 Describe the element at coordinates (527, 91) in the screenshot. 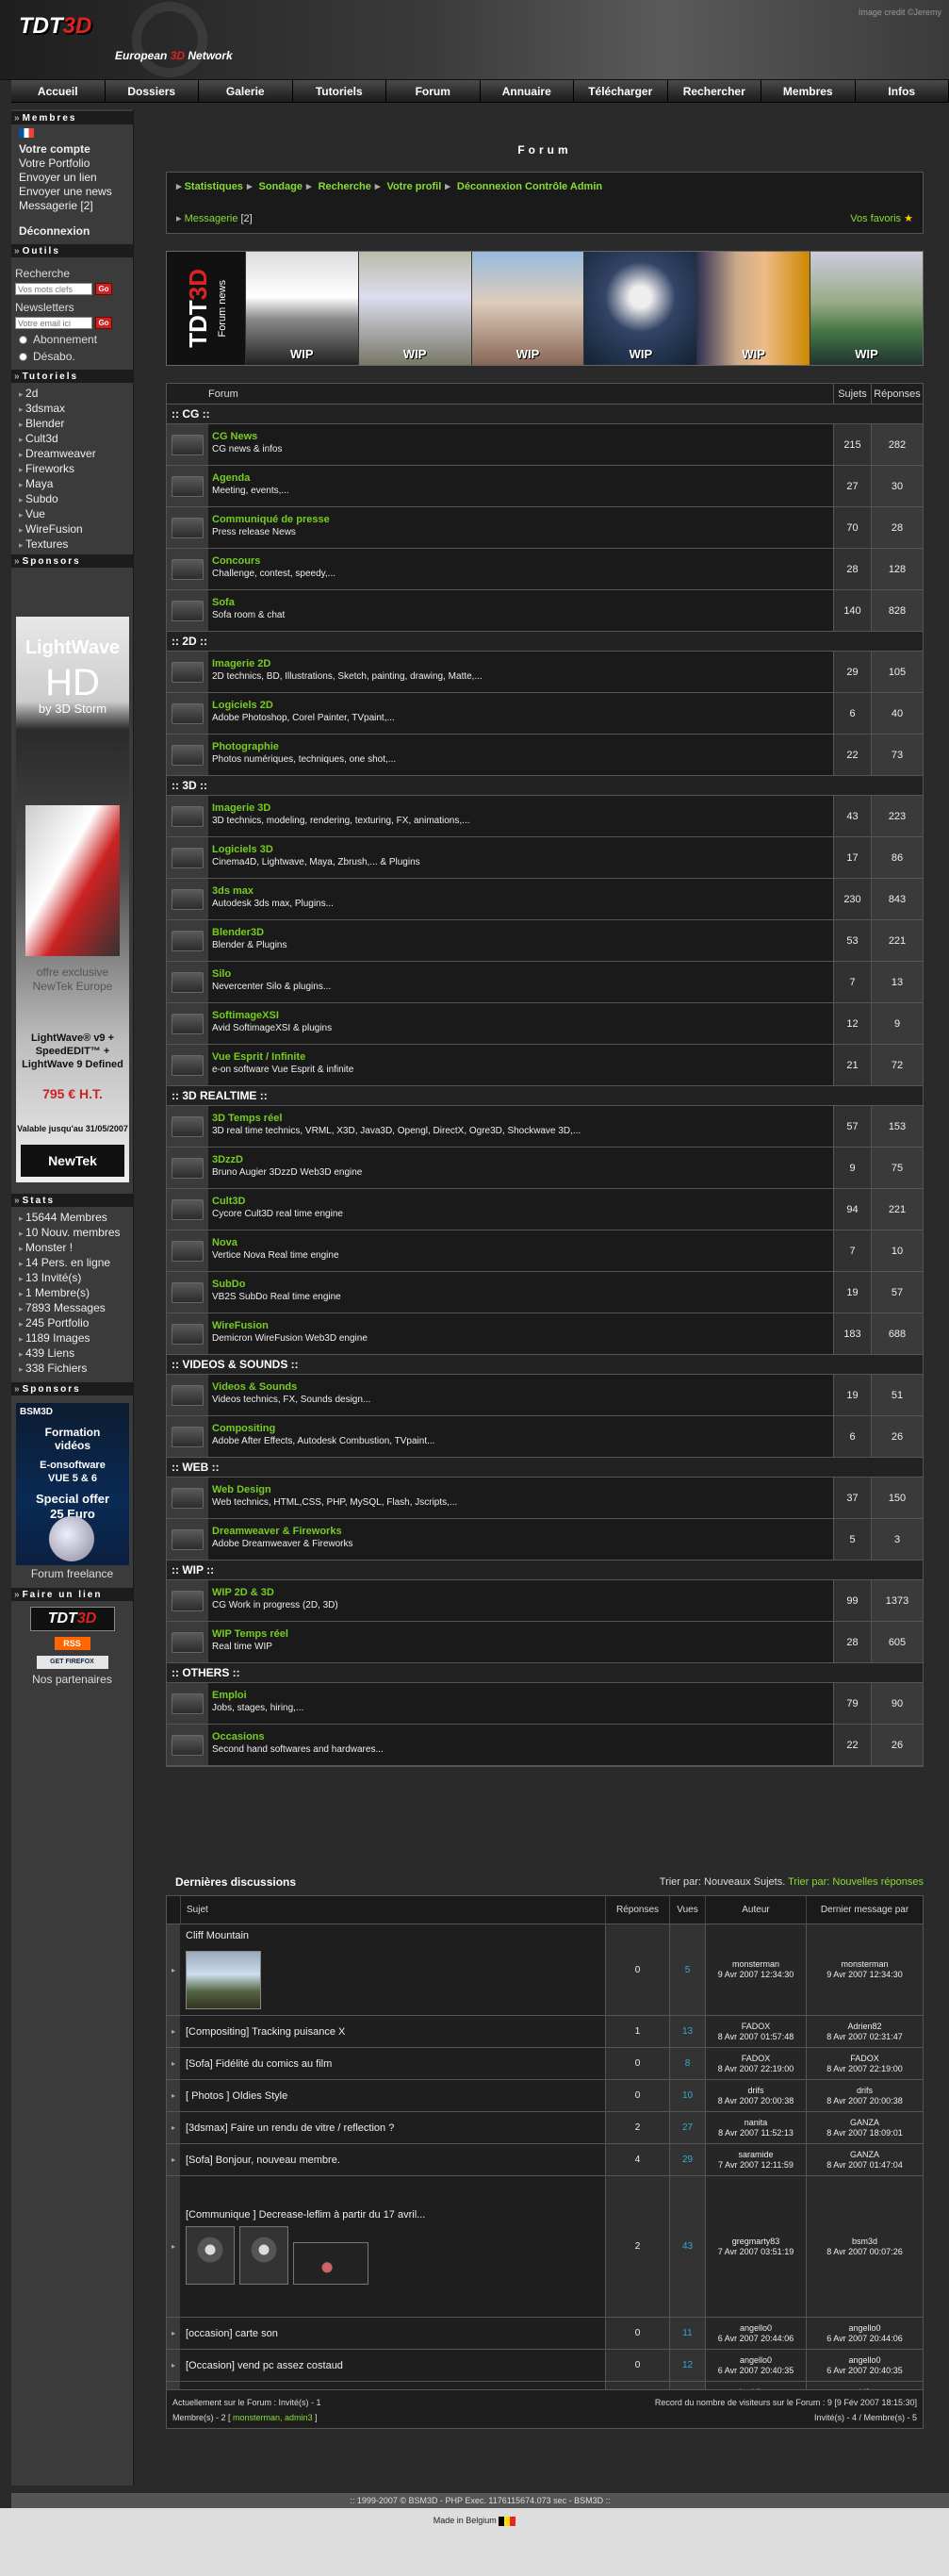

I see `nav-annuaire: Annuaire` at that location.